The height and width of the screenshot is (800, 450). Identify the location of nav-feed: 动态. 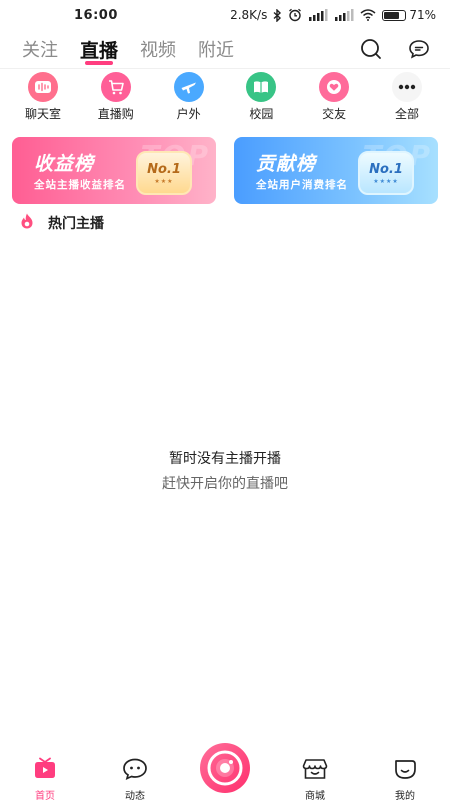
(135, 772).